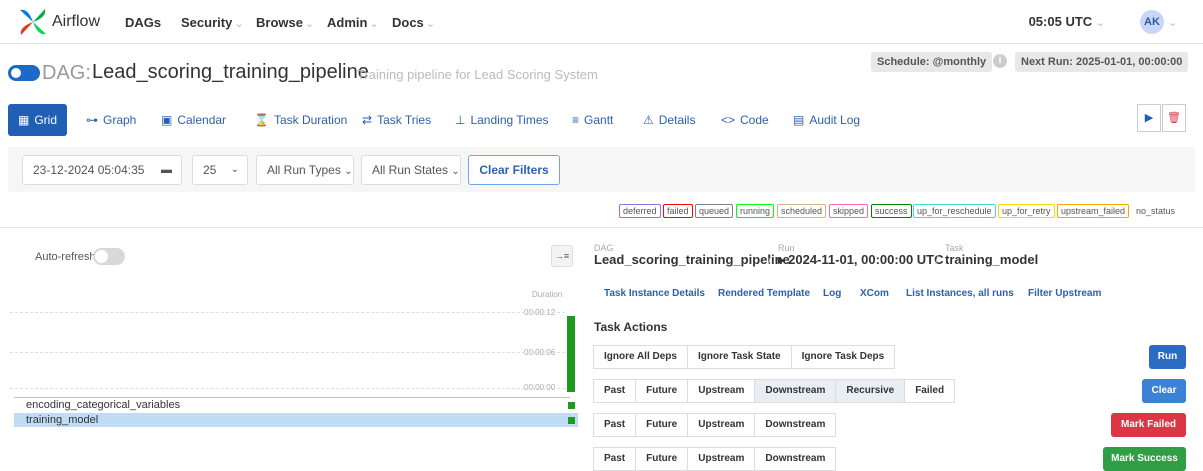 The width and height of the screenshot is (1203, 471). I want to click on trigger-dag-button: ▶, so click(1149, 118).